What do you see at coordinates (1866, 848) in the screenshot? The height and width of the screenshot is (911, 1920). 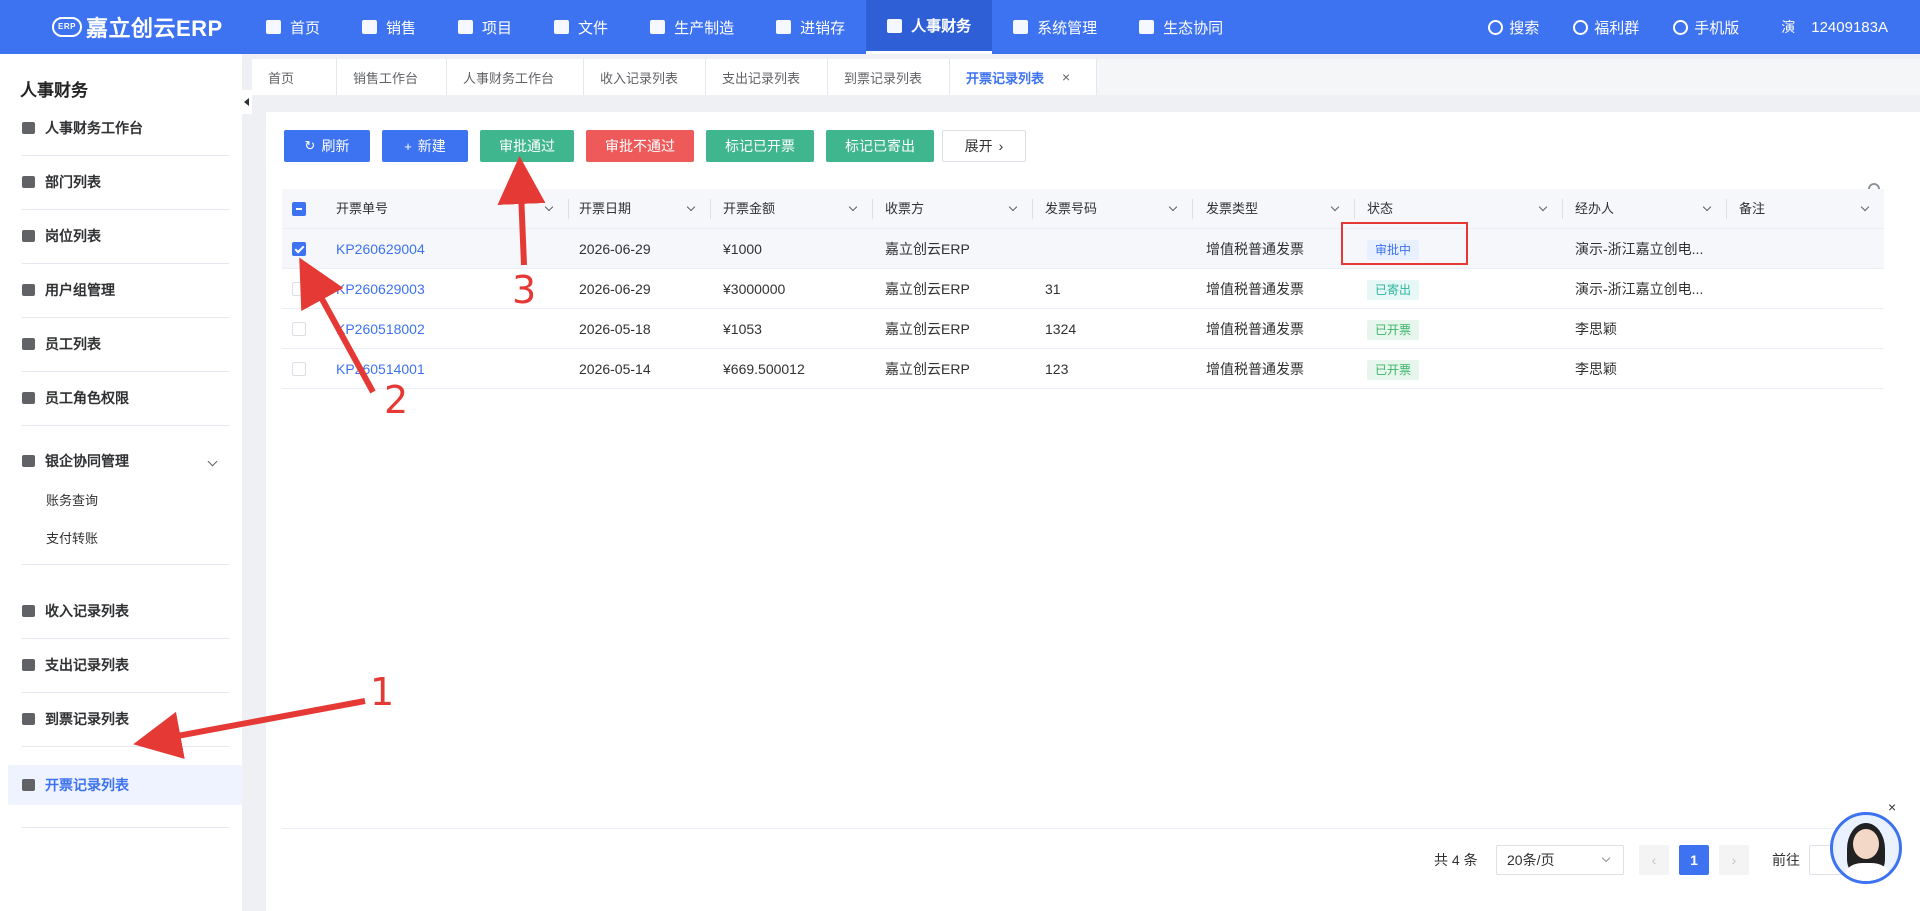 I see `assistant-avatar` at bounding box center [1866, 848].